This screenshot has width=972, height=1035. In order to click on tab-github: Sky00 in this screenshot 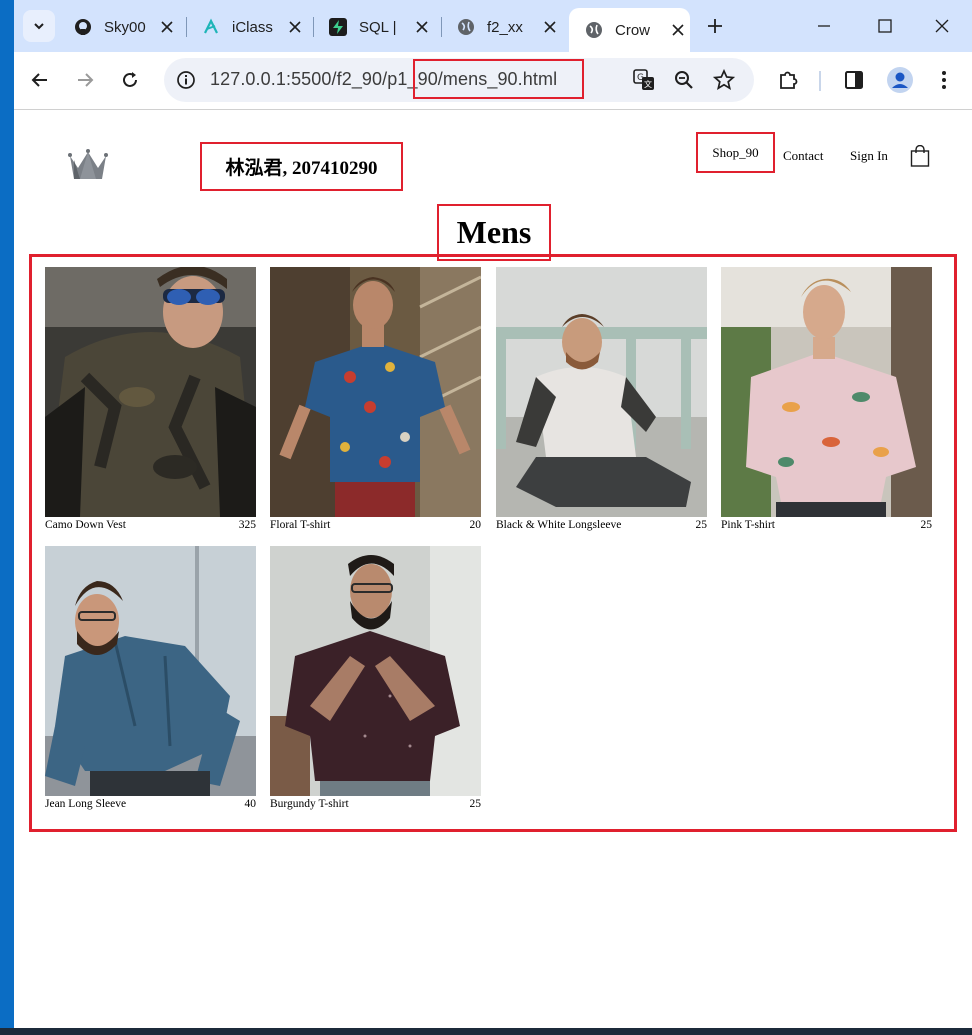, I will do `click(117, 27)`.